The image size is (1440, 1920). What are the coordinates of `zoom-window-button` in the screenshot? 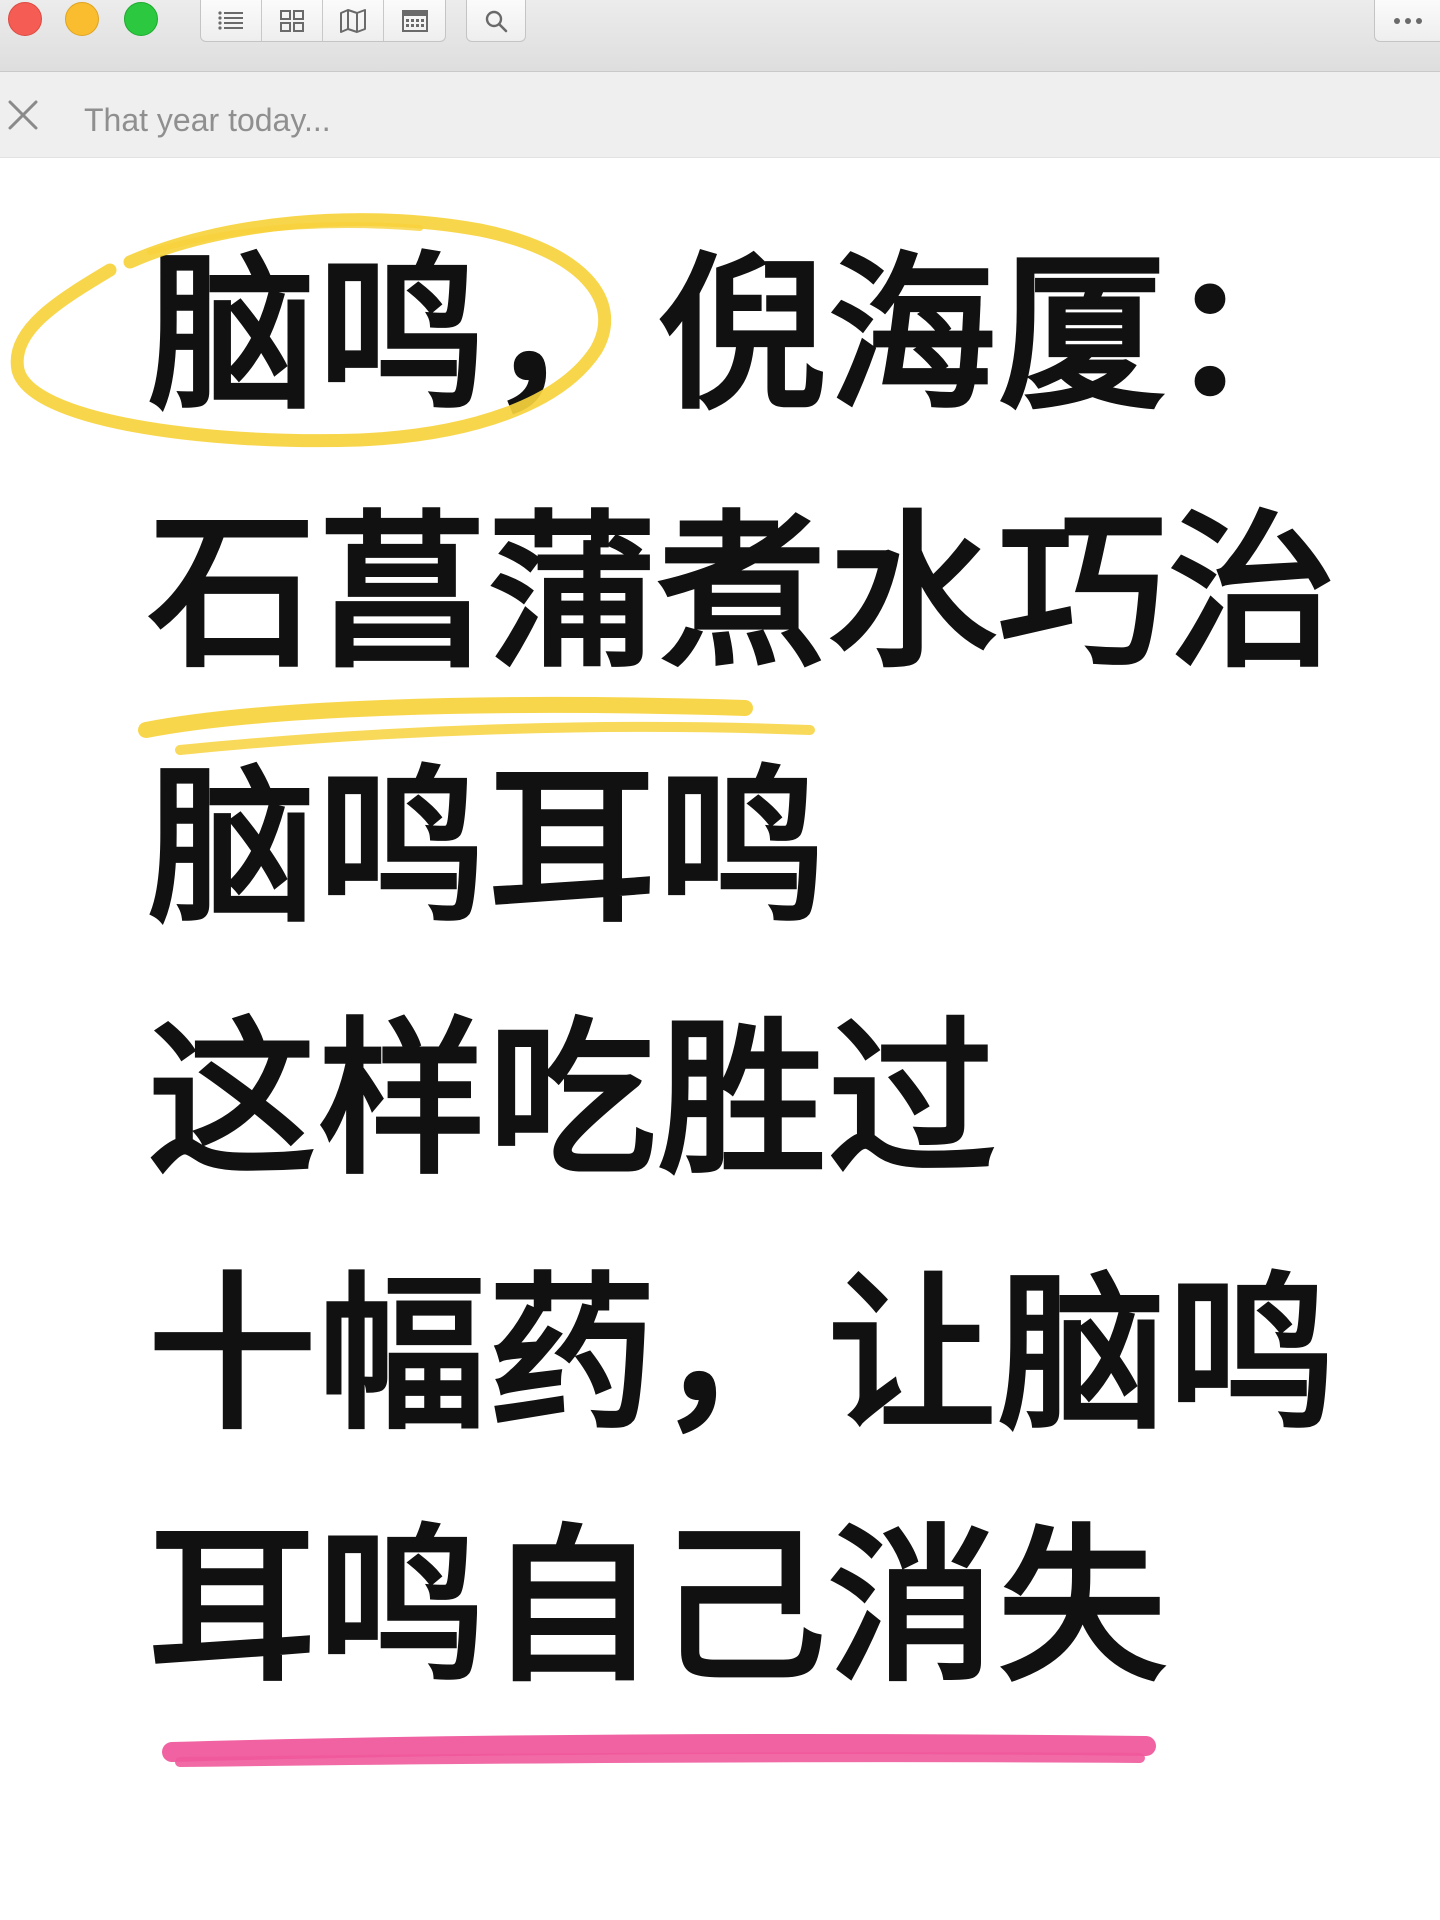 It's located at (141, 19).